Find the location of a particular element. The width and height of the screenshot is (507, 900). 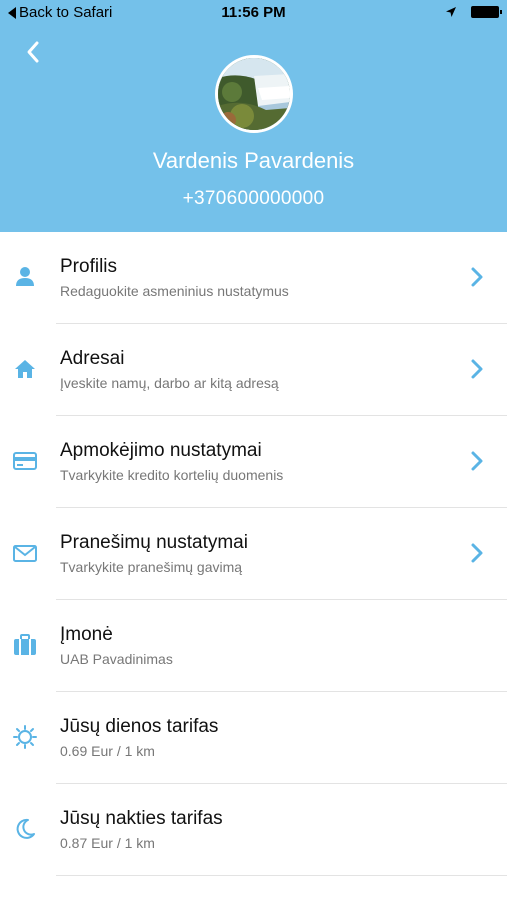

avatar is located at coordinates (254, 94).